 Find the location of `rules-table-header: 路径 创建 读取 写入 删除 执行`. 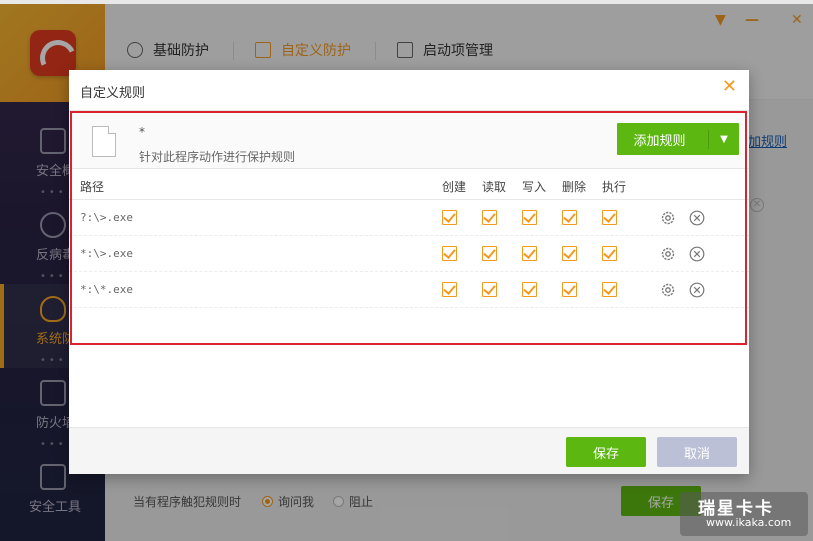

rules-table-header: 路径 创建 读取 写入 删除 执行 is located at coordinates (409, 185).